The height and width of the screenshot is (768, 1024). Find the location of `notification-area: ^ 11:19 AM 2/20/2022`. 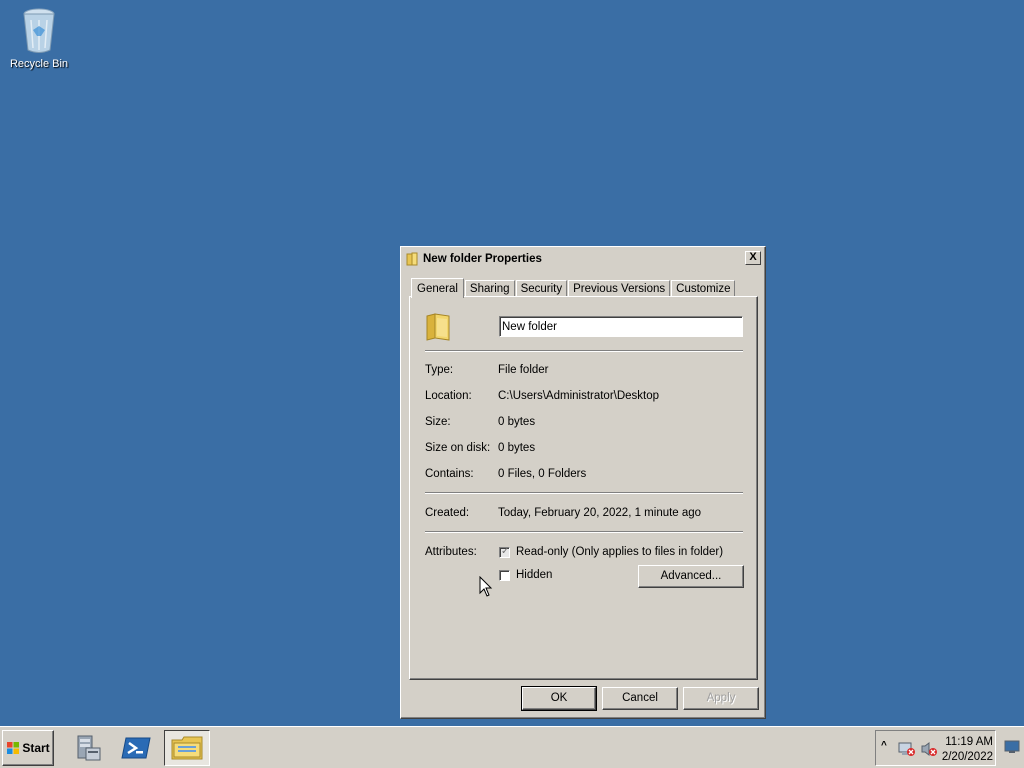

notification-area: ^ 11:19 AM 2/20/2022 is located at coordinates (935, 748).